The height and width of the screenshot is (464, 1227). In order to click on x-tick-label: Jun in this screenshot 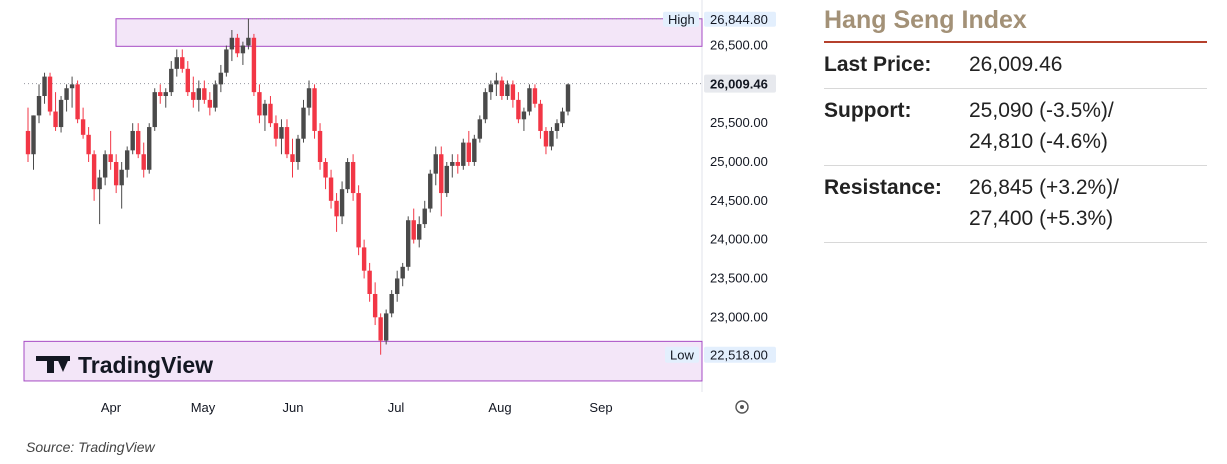, I will do `click(293, 407)`.